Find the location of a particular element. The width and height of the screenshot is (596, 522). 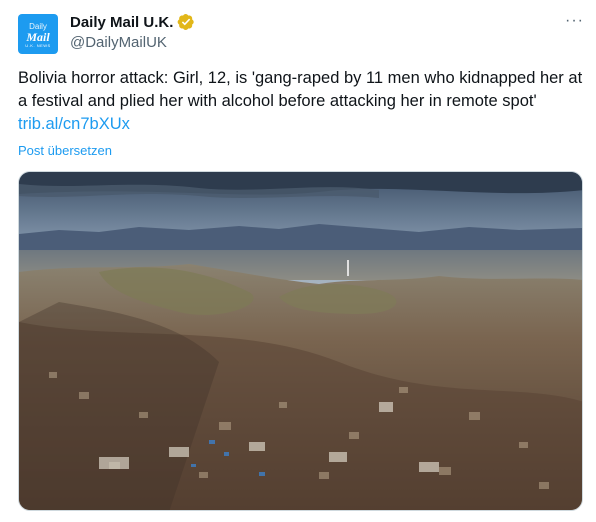

author-name-row: Daily Mail U.K. is located at coordinates (132, 22).